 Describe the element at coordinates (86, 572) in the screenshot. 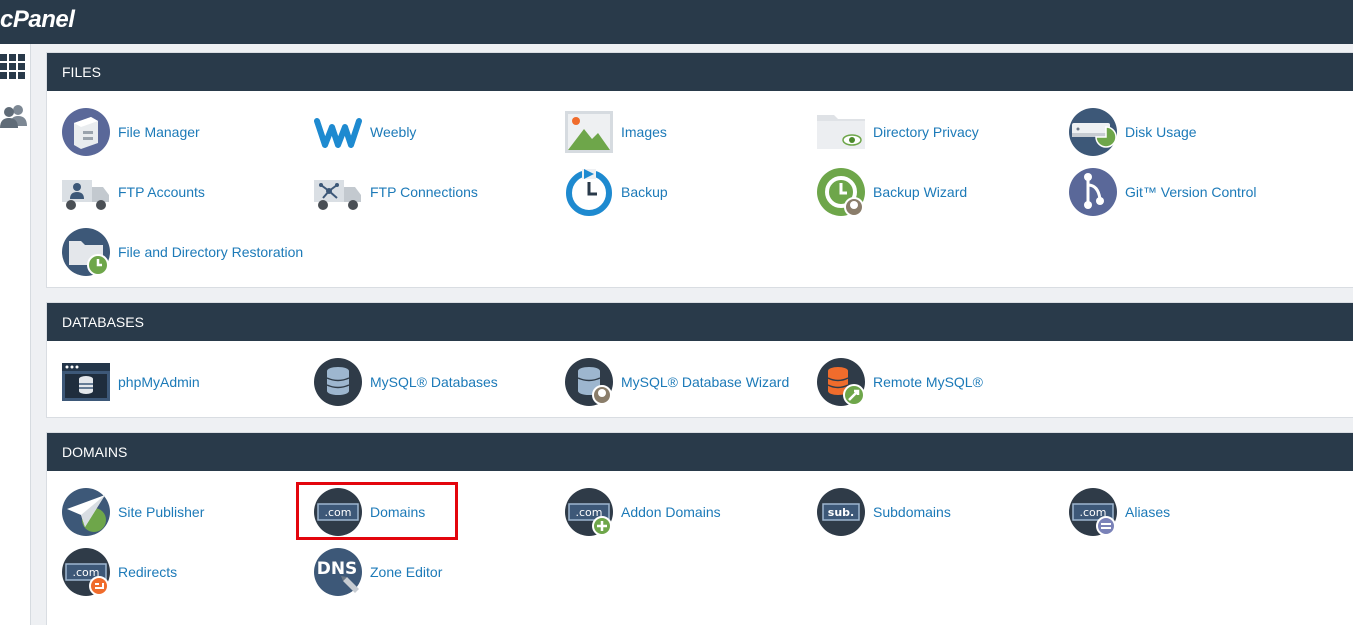

I see `redirects-icon: .com` at that location.